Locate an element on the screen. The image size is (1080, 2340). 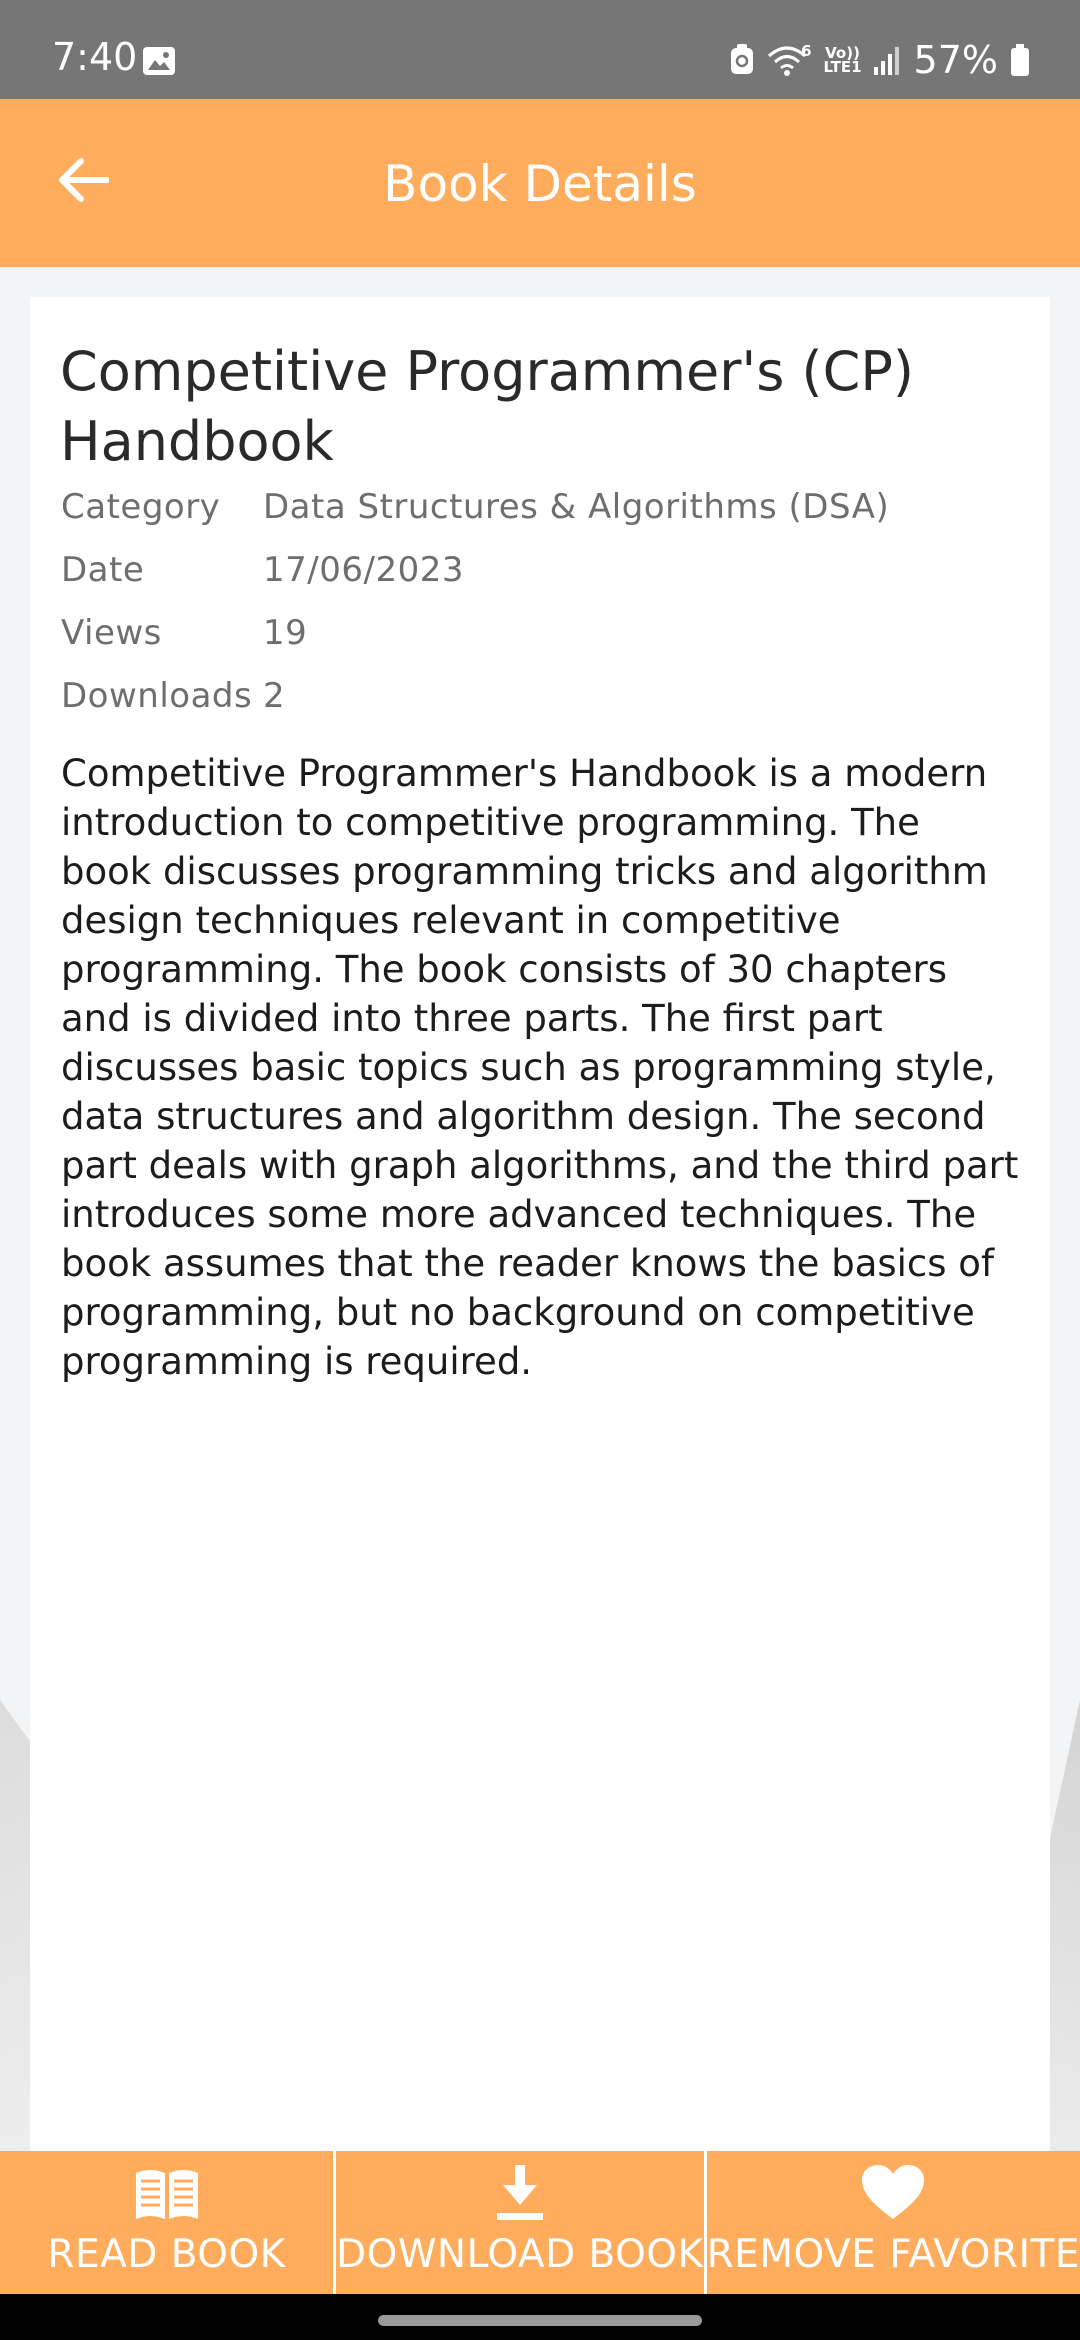
read-book-button: READ BOOK is located at coordinates (167, 2222).